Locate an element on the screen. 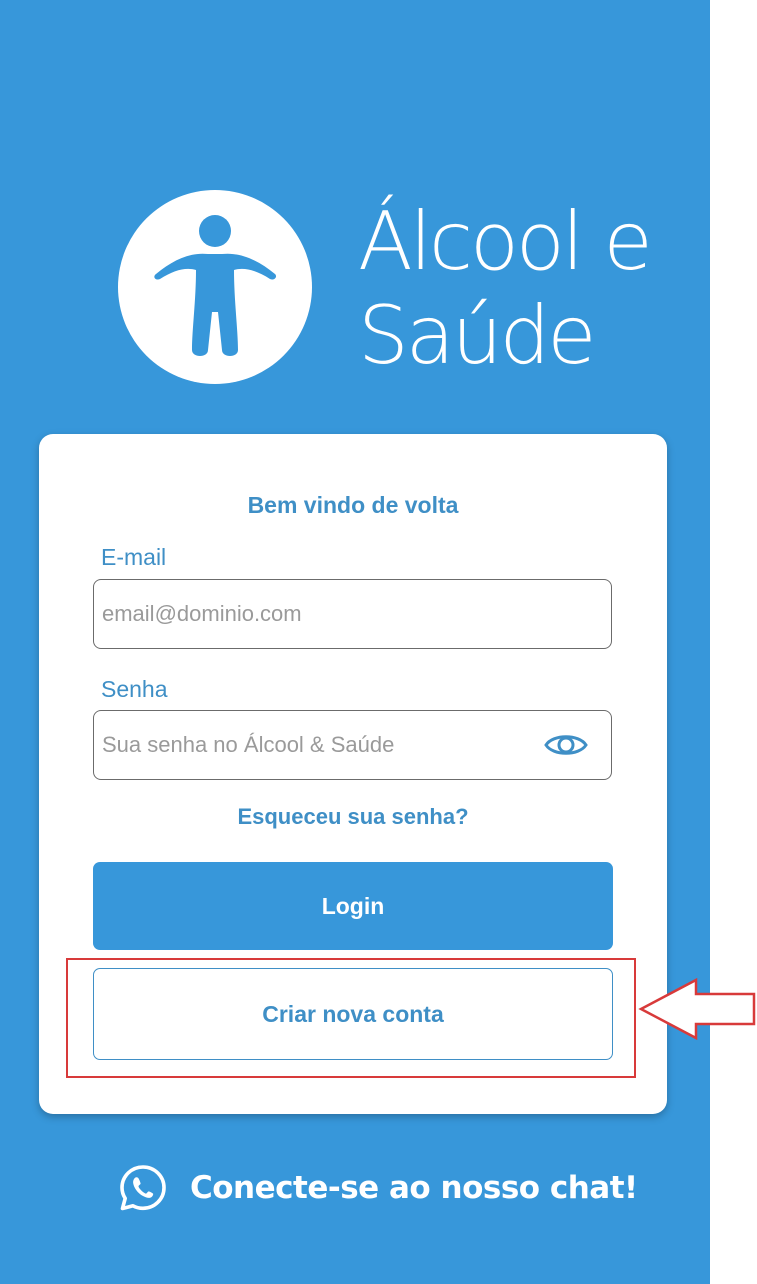 This screenshot has height=1284, width=757. password-input is located at coordinates (312, 744).